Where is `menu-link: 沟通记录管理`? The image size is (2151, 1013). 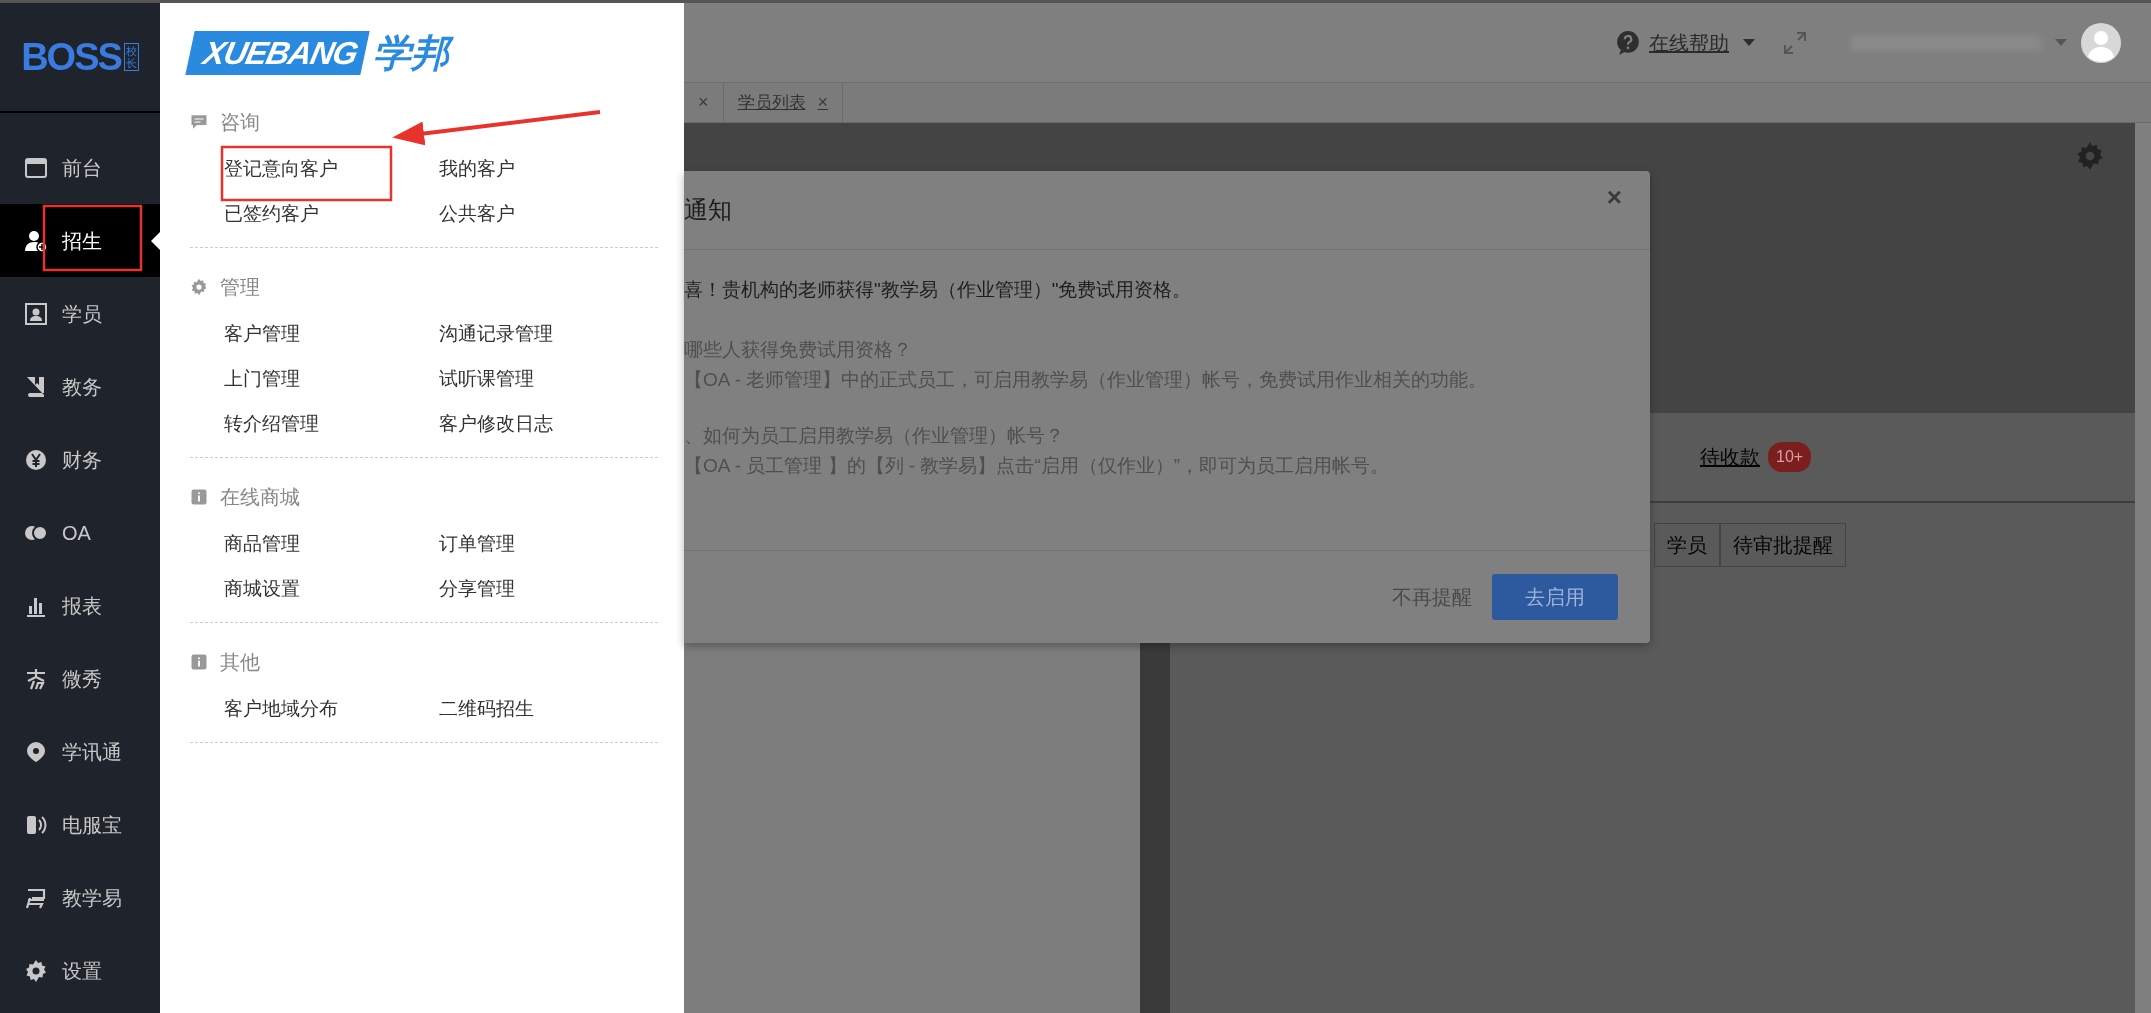 menu-link: 沟通记录管理 is located at coordinates (496, 333).